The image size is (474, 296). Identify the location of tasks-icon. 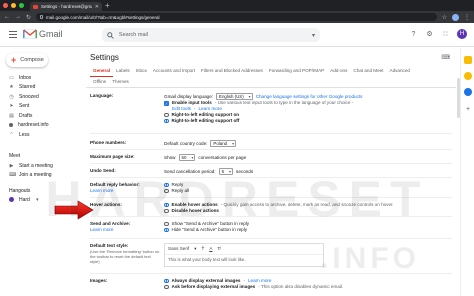
(468, 92).